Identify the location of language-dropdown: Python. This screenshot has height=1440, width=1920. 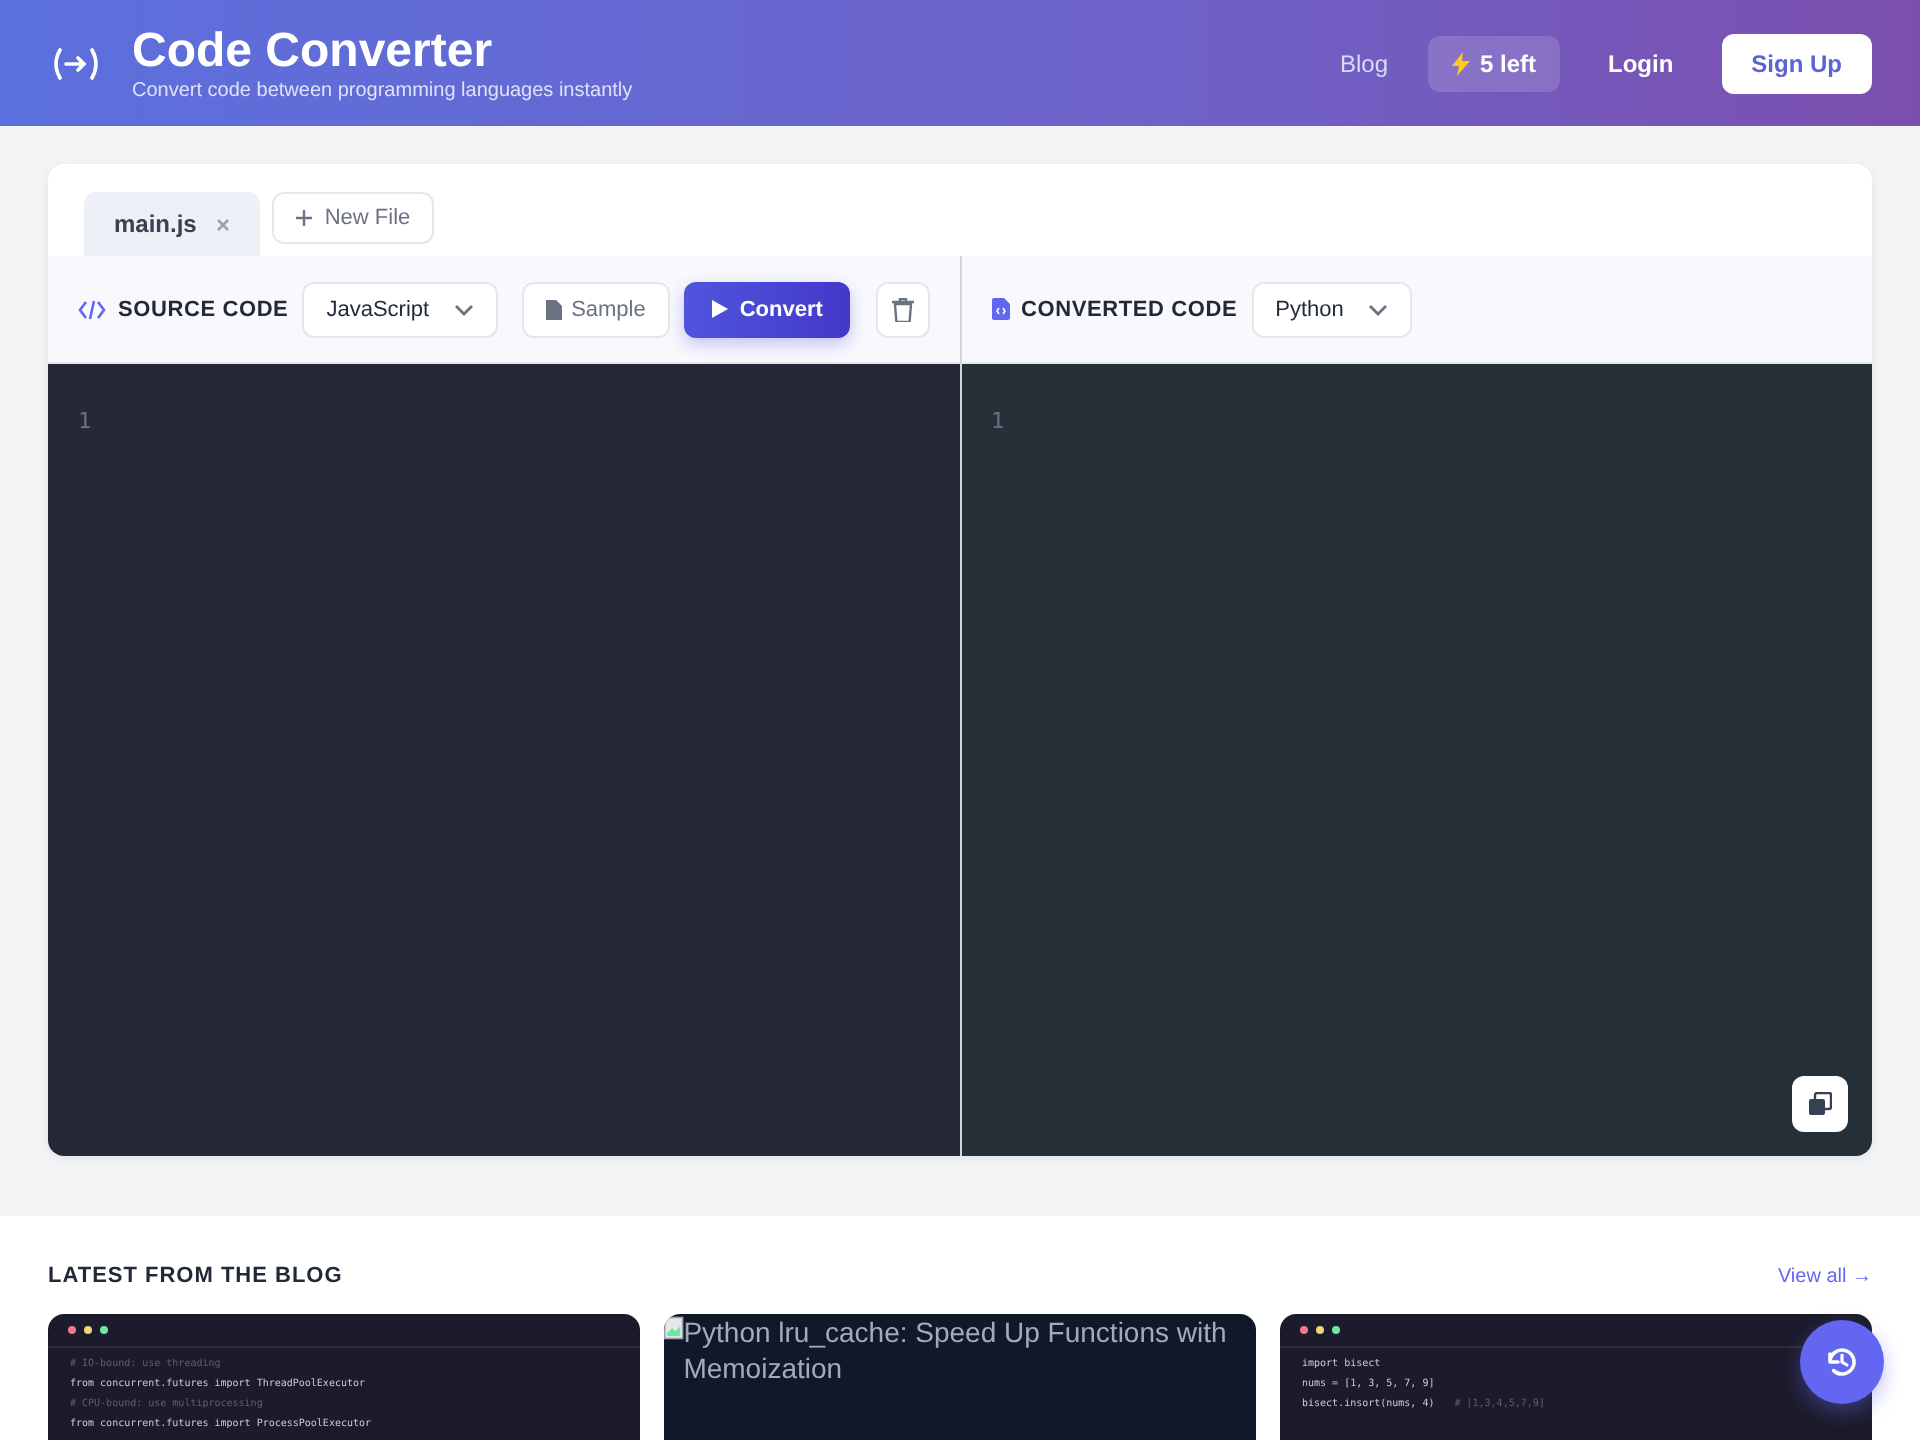
(1331, 309).